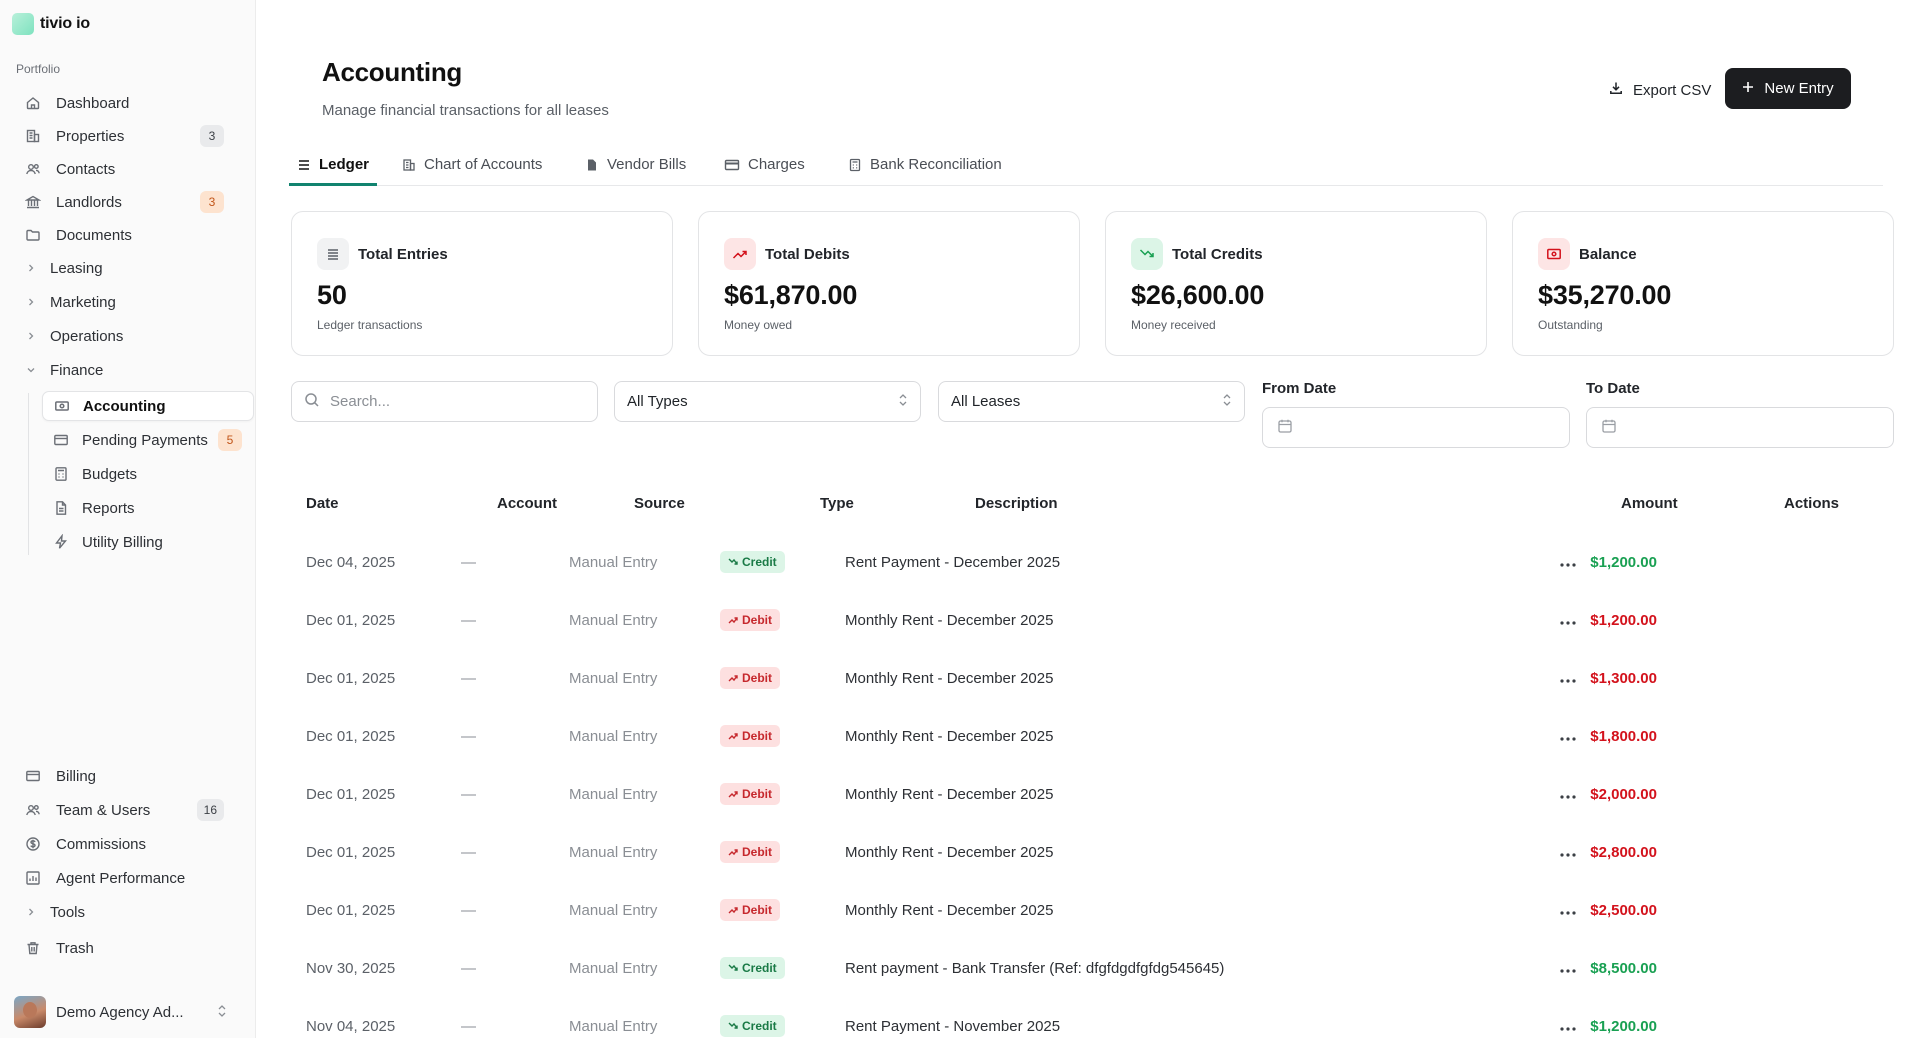  Describe the element at coordinates (1554, 254) in the screenshot. I see `money-icon` at that location.